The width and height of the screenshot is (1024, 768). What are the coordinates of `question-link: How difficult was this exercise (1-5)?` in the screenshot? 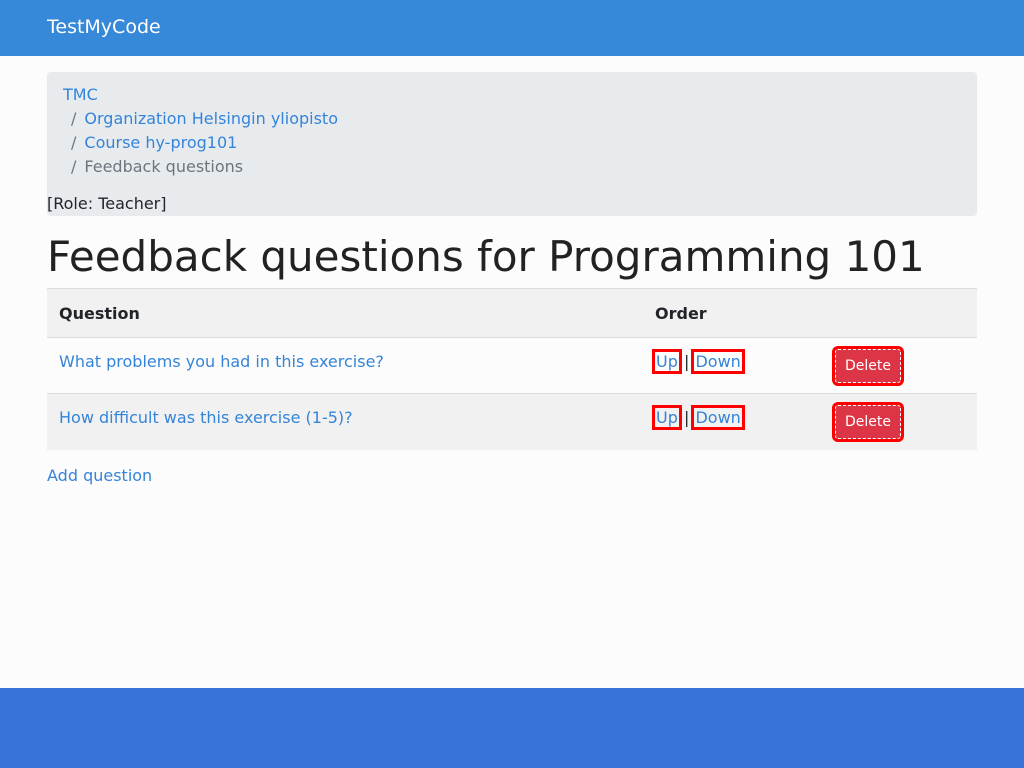 It's located at (206, 417).